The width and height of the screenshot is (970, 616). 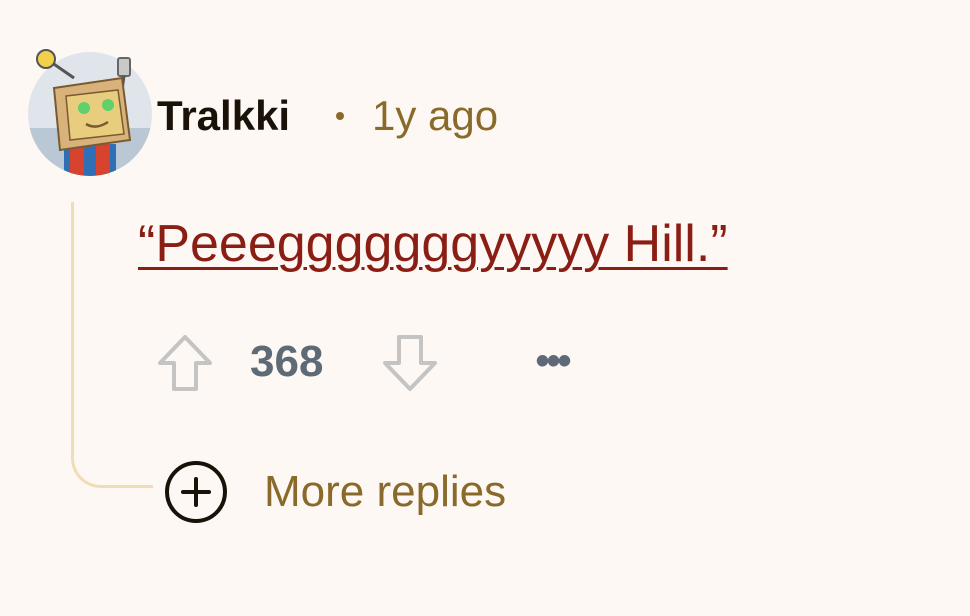 I want to click on more-replies-label: More replies, so click(x=385, y=491).